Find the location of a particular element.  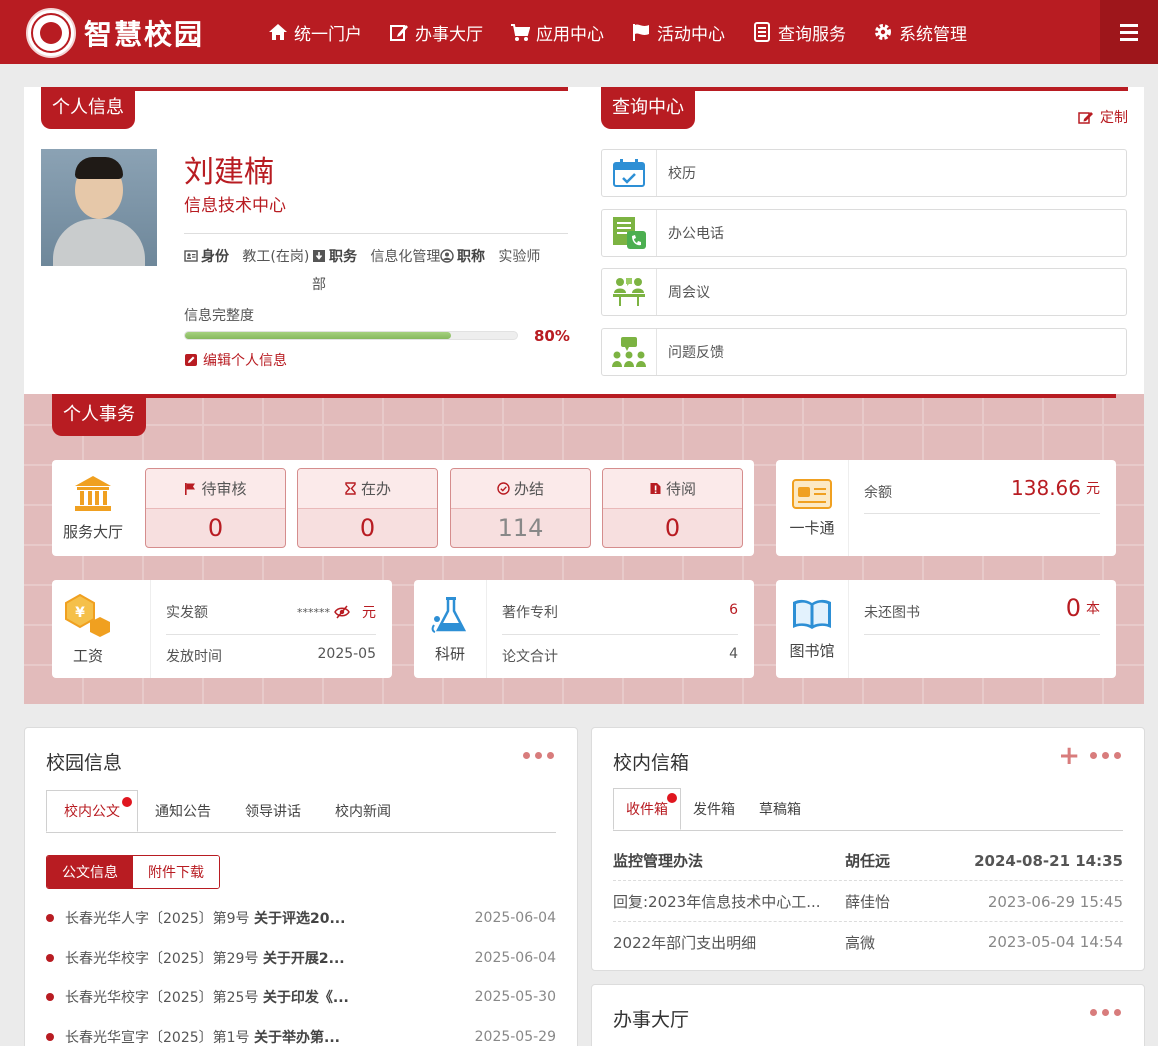

works-value: 6 is located at coordinates (733, 610).